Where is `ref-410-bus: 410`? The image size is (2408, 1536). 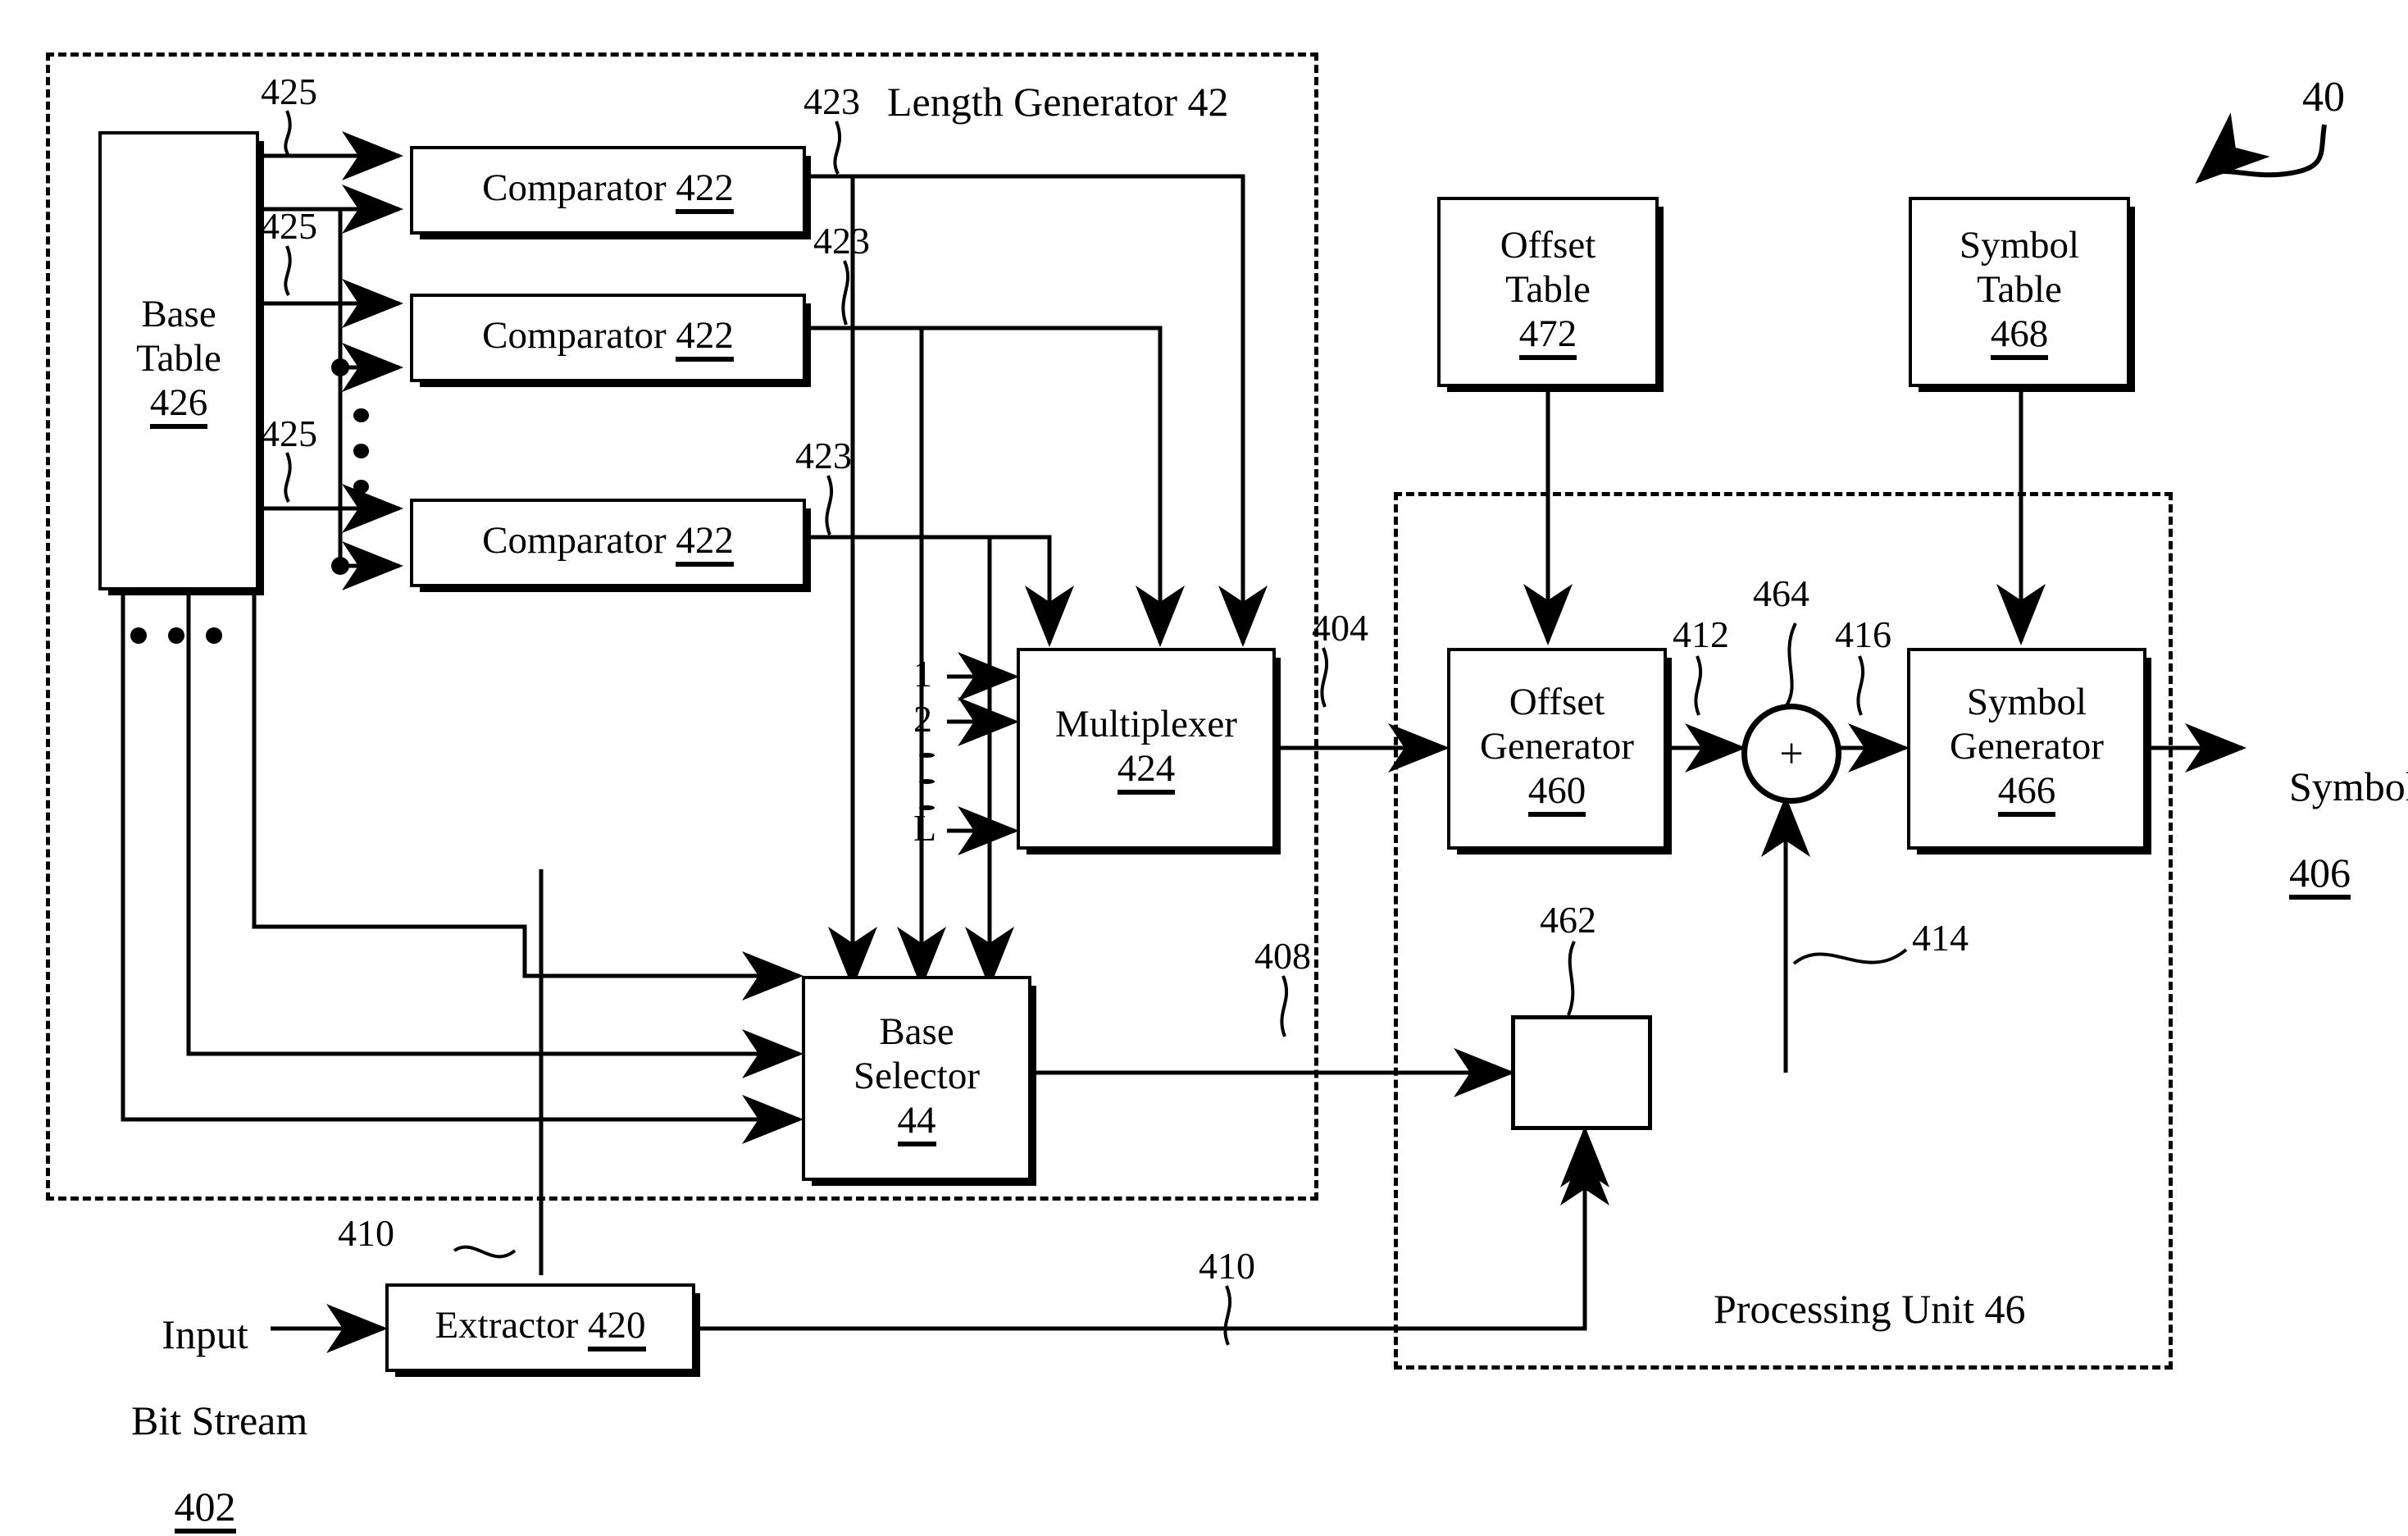 ref-410-bus: 410 is located at coordinates (1227, 1266).